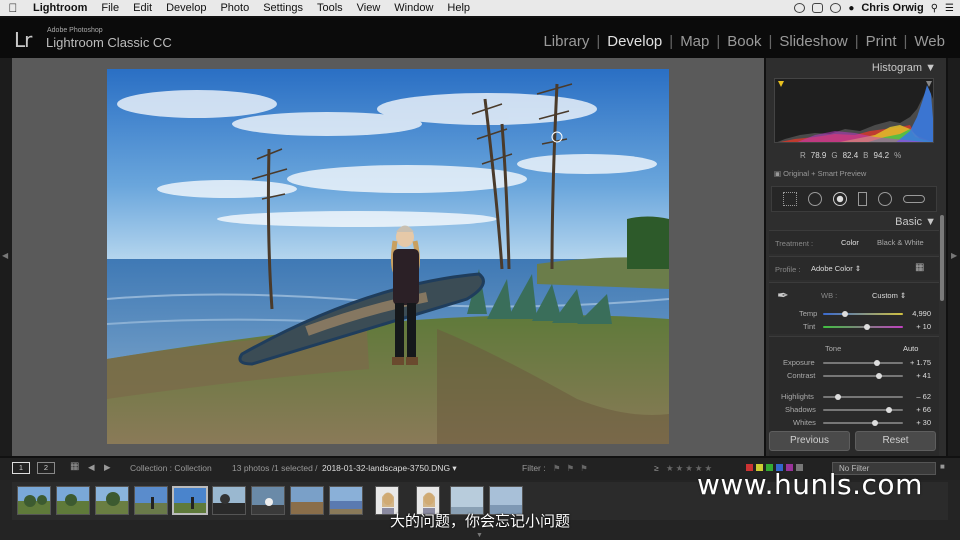 The image size is (960, 540). Describe the element at coordinates (479, 535) in the screenshot. I see `bottom-panel-toggle-icon: ▼` at that location.